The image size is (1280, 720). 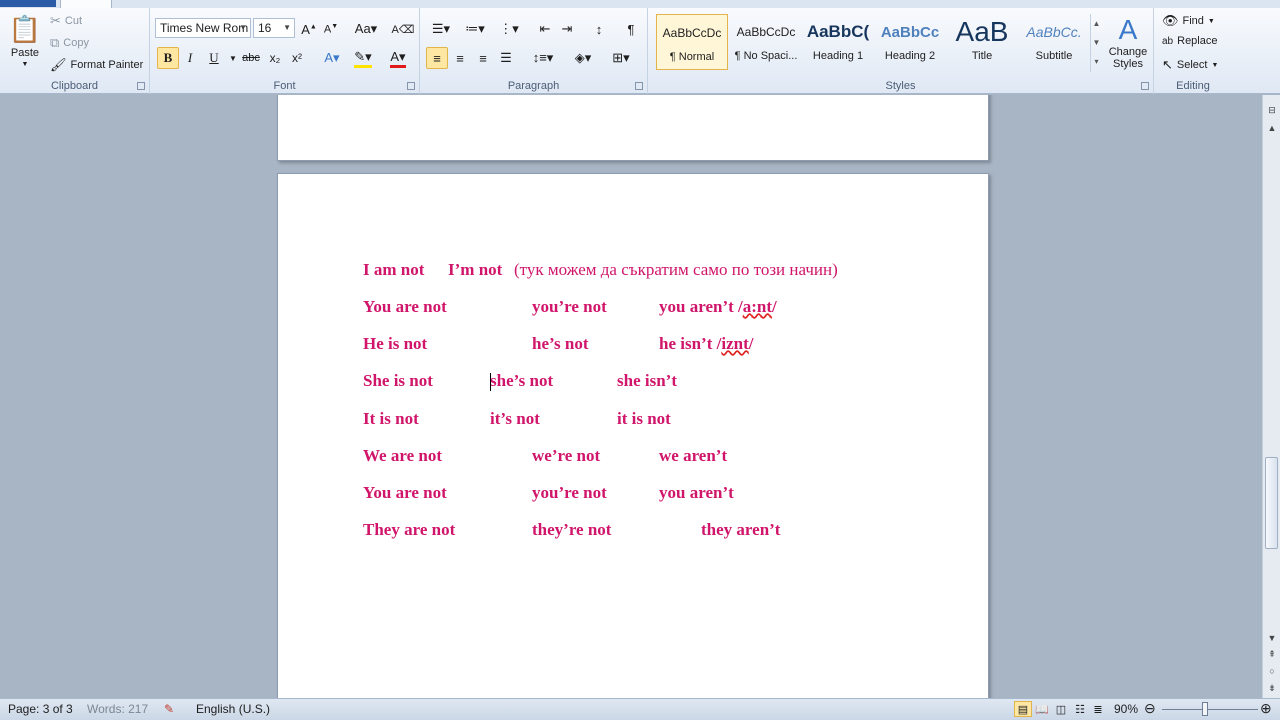 What do you see at coordinates (1096, 61) in the screenshot?
I see `gallery-more-icon: ▾` at bounding box center [1096, 61].